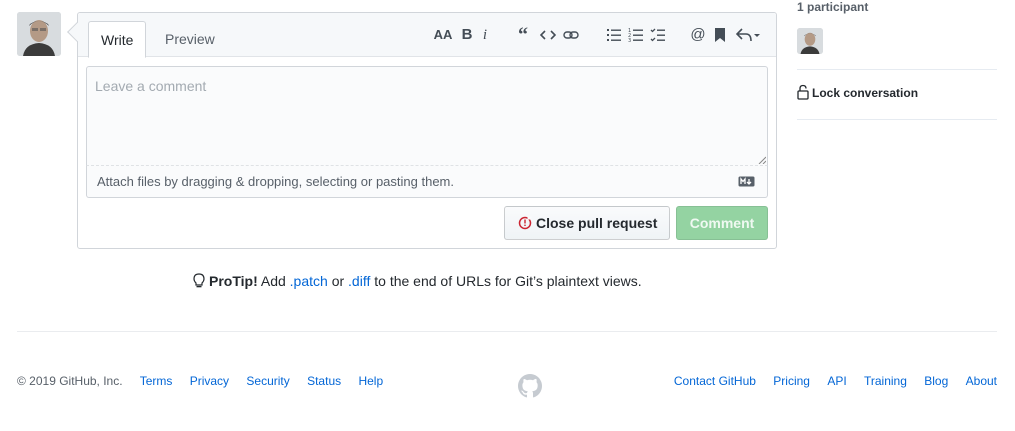 The width and height of the screenshot is (1015, 431). Describe the element at coordinates (836, 381) in the screenshot. I see `footer-link-api: API` at that location.